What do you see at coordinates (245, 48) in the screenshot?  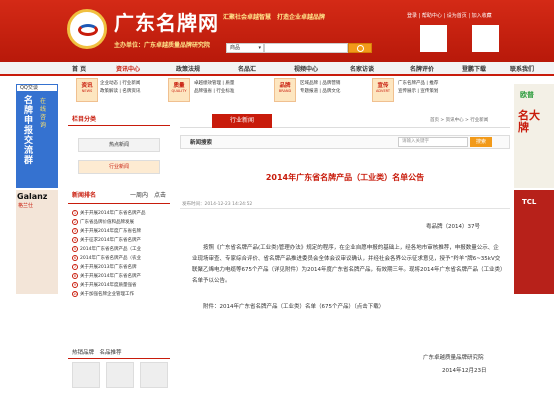 I see `search-category-select: 商品` at bounding box center [245, 48].